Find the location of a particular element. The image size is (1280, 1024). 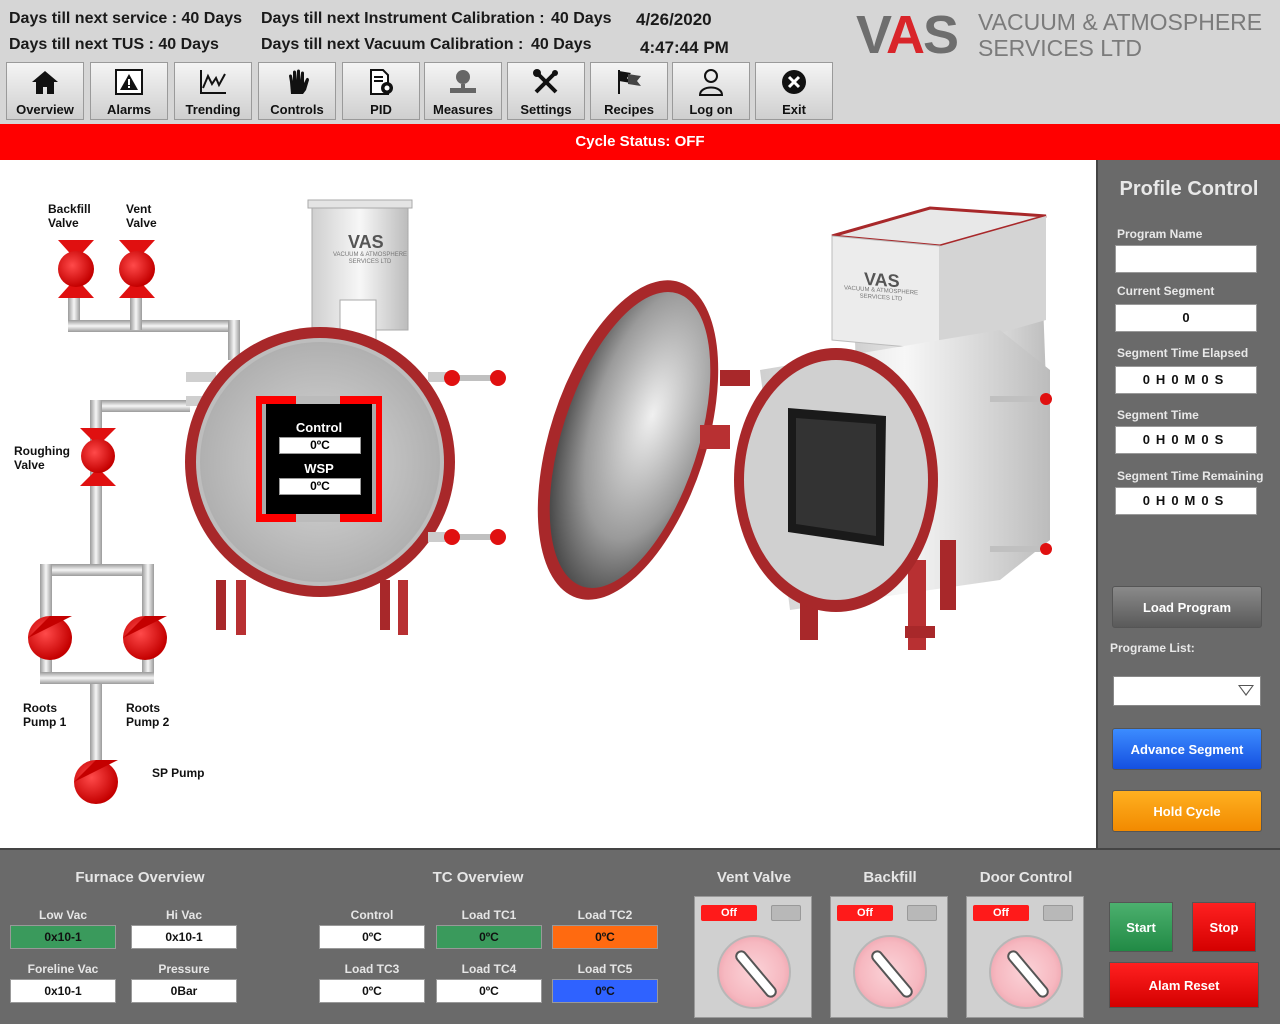

segment-time-label: Segment Time is located at coordinates (1158, 415).